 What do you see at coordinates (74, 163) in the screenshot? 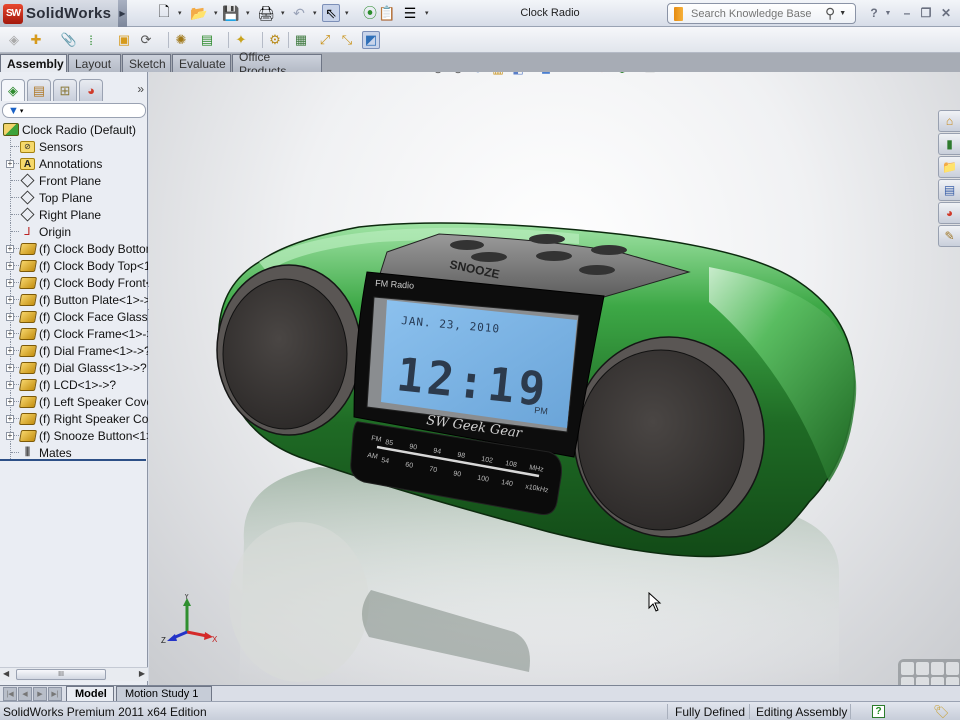
I see `tree-item: + A Annotations` at bounding box center [74, 163].